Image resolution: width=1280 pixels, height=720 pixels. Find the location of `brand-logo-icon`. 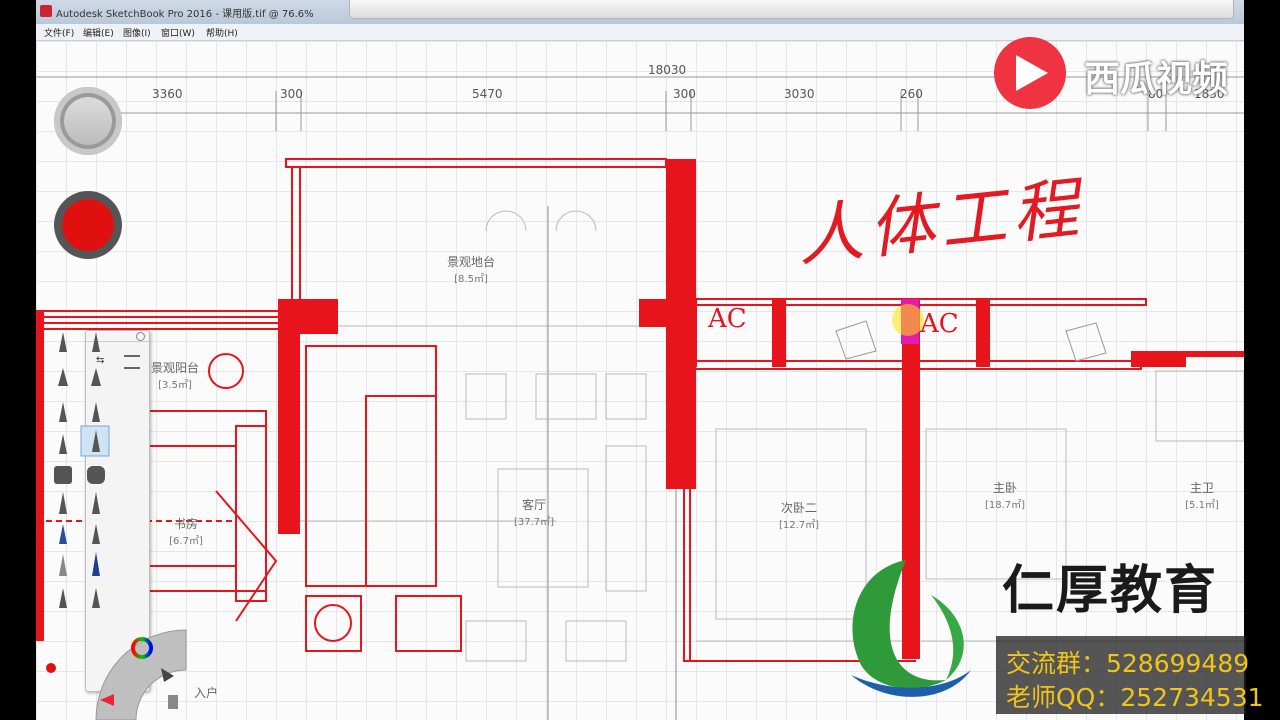

brand-logo-icon is located at coordinates (911, 628).